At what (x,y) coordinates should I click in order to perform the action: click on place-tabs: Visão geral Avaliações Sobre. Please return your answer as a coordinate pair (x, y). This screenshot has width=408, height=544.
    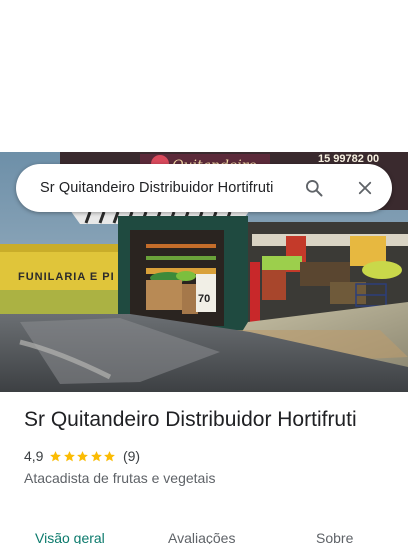
    Looking at the image, I should click on (204, 537).